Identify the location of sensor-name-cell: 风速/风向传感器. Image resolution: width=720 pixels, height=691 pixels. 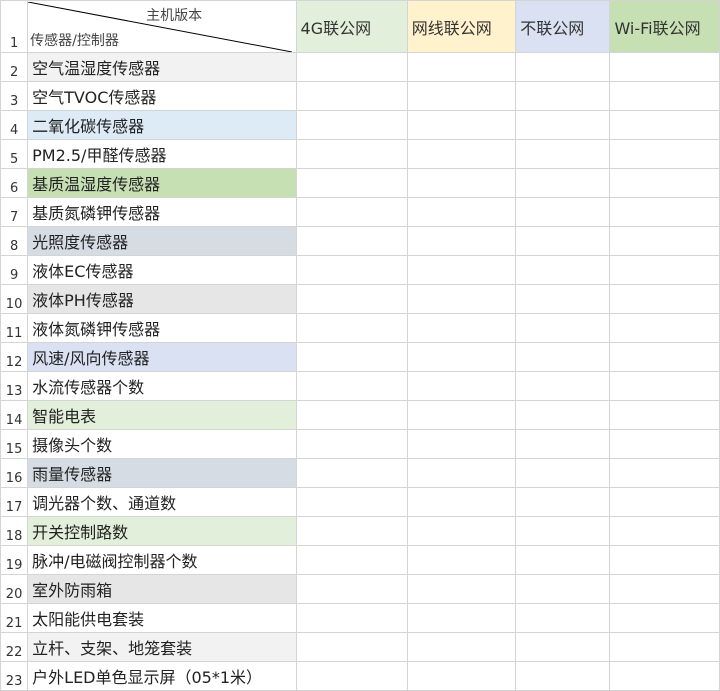
(162, 357).